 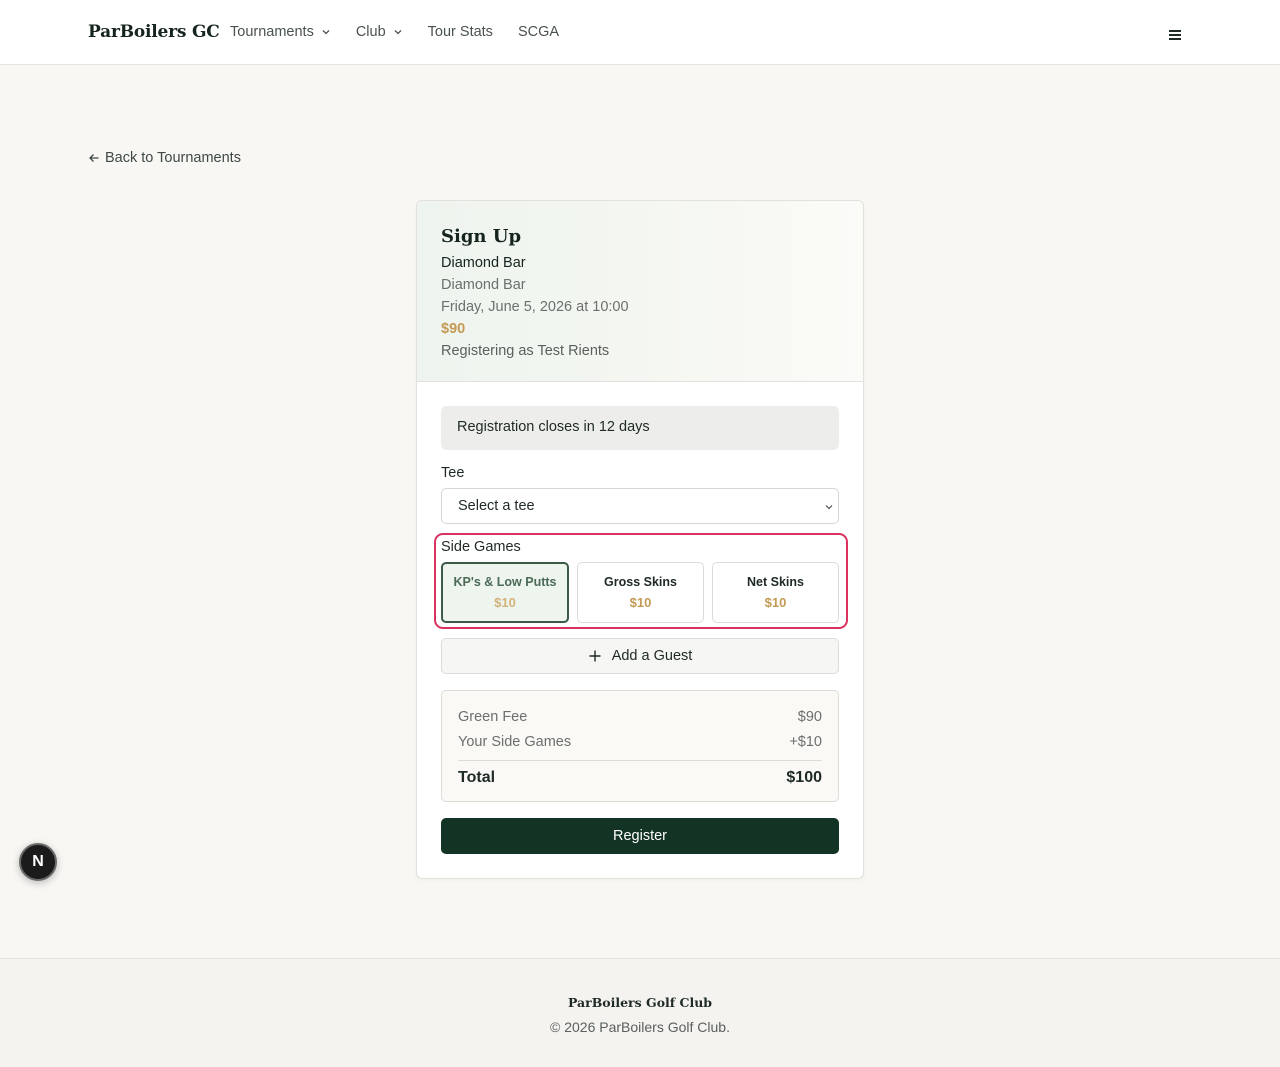 I want to click on nav-club-label: Club, so click(x=370, y=32).